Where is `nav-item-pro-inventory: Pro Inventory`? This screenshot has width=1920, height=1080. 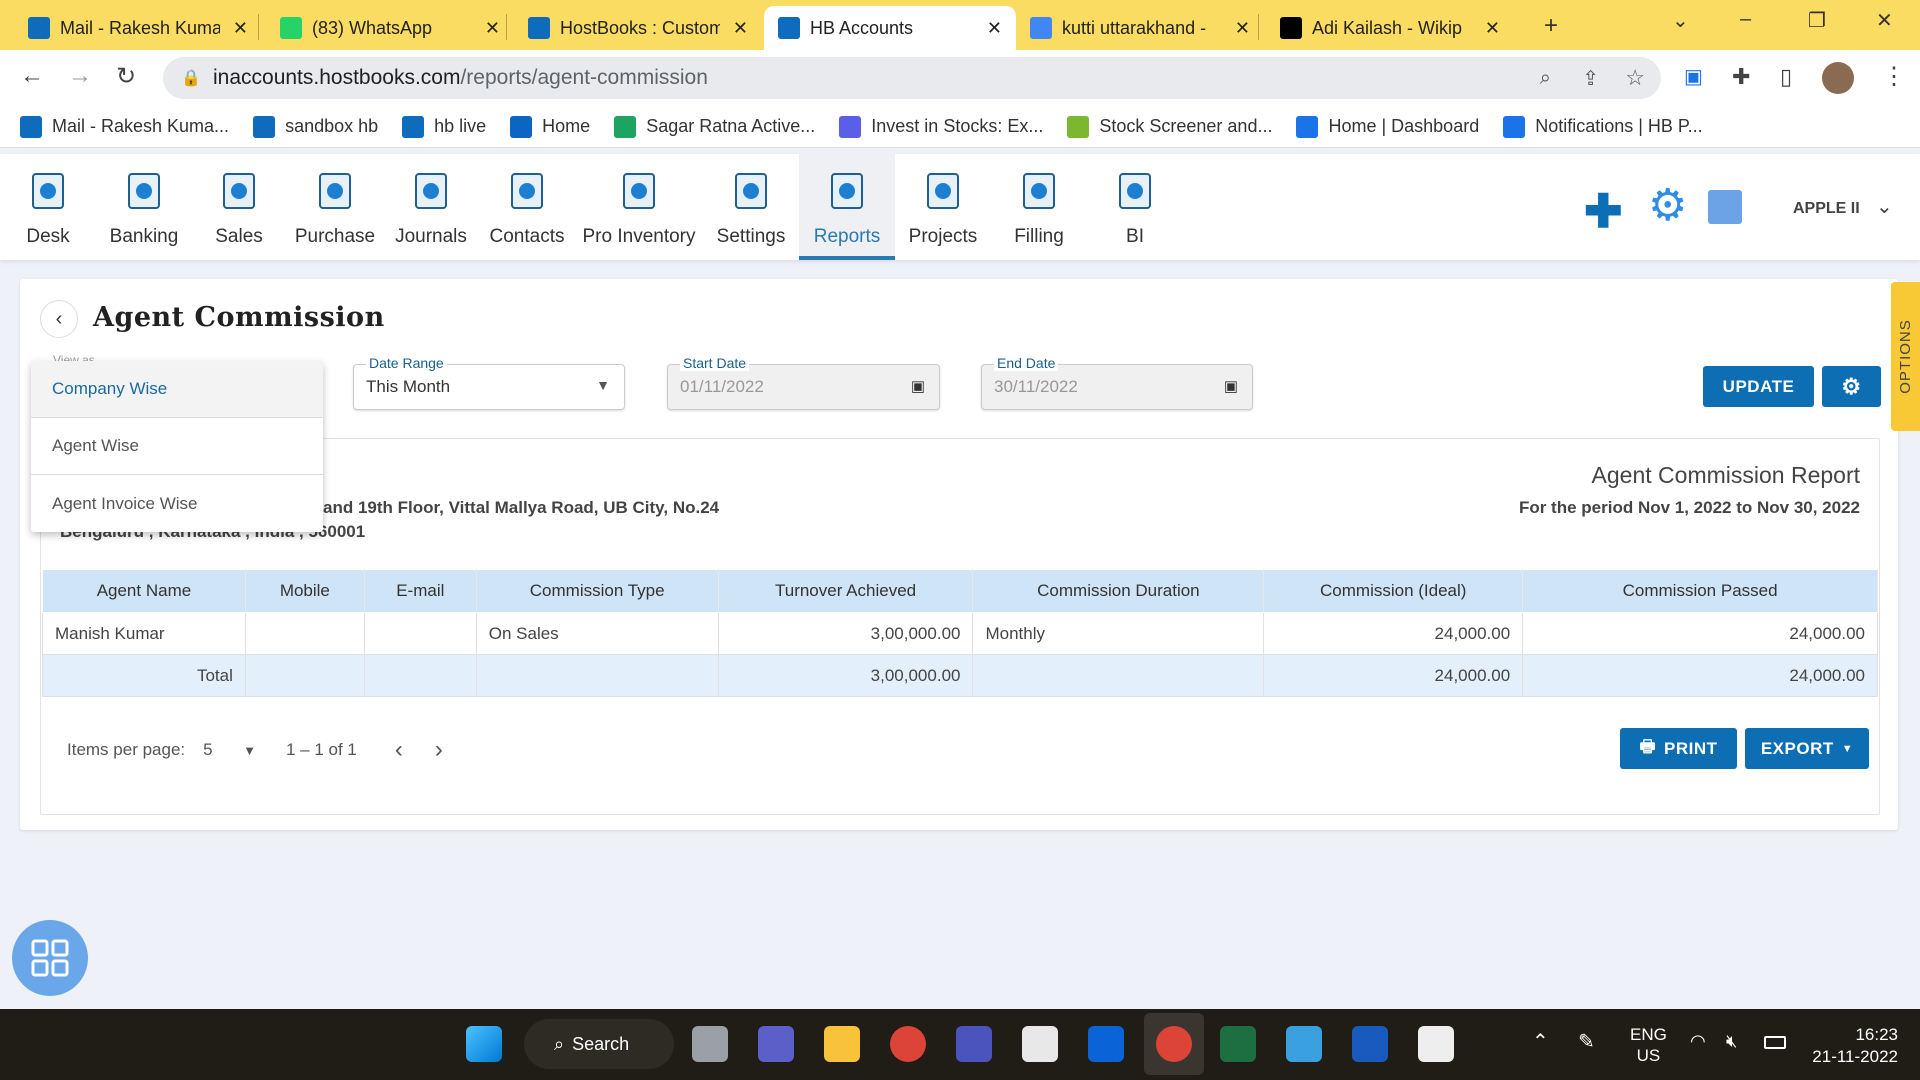 nav-item-pro-inventory: Pro Inventory is located at coordinates (639, 207).